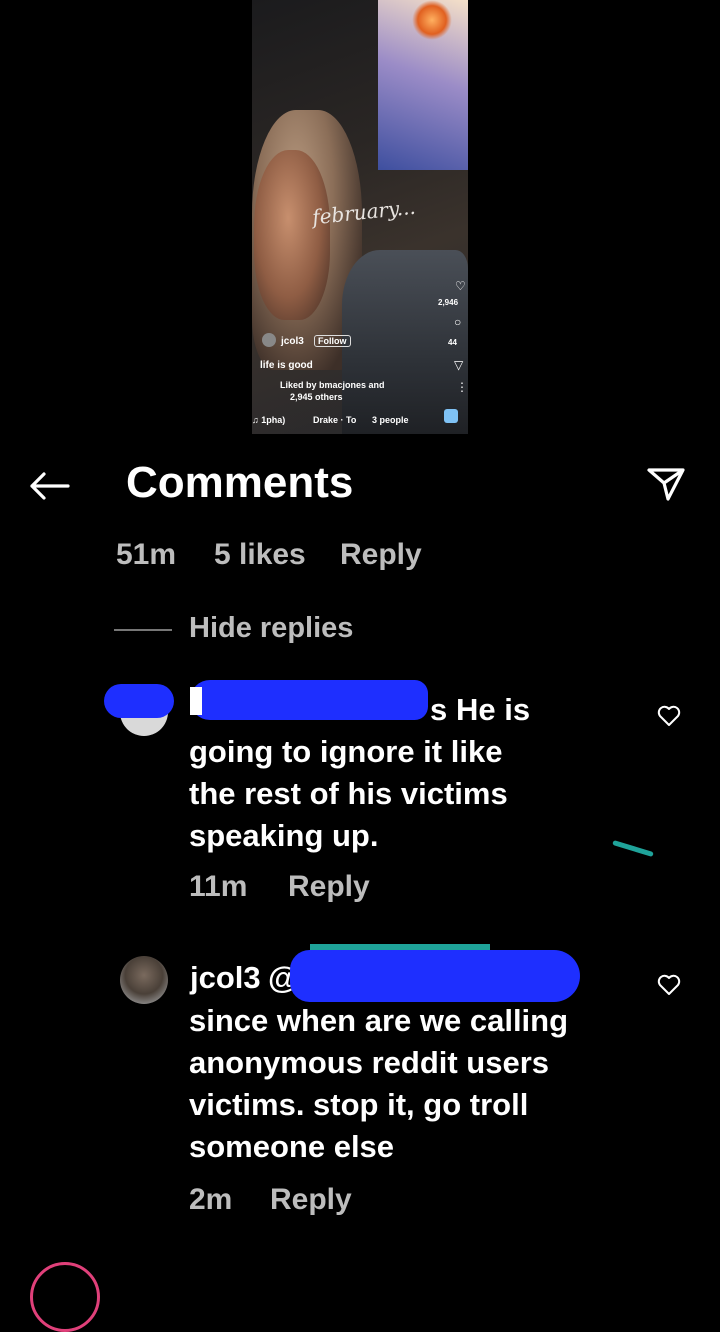  What do you see at coordinates (451, 416) in the screenshot?
I see `story-gallery-icon` at bounding box center [451, 416].